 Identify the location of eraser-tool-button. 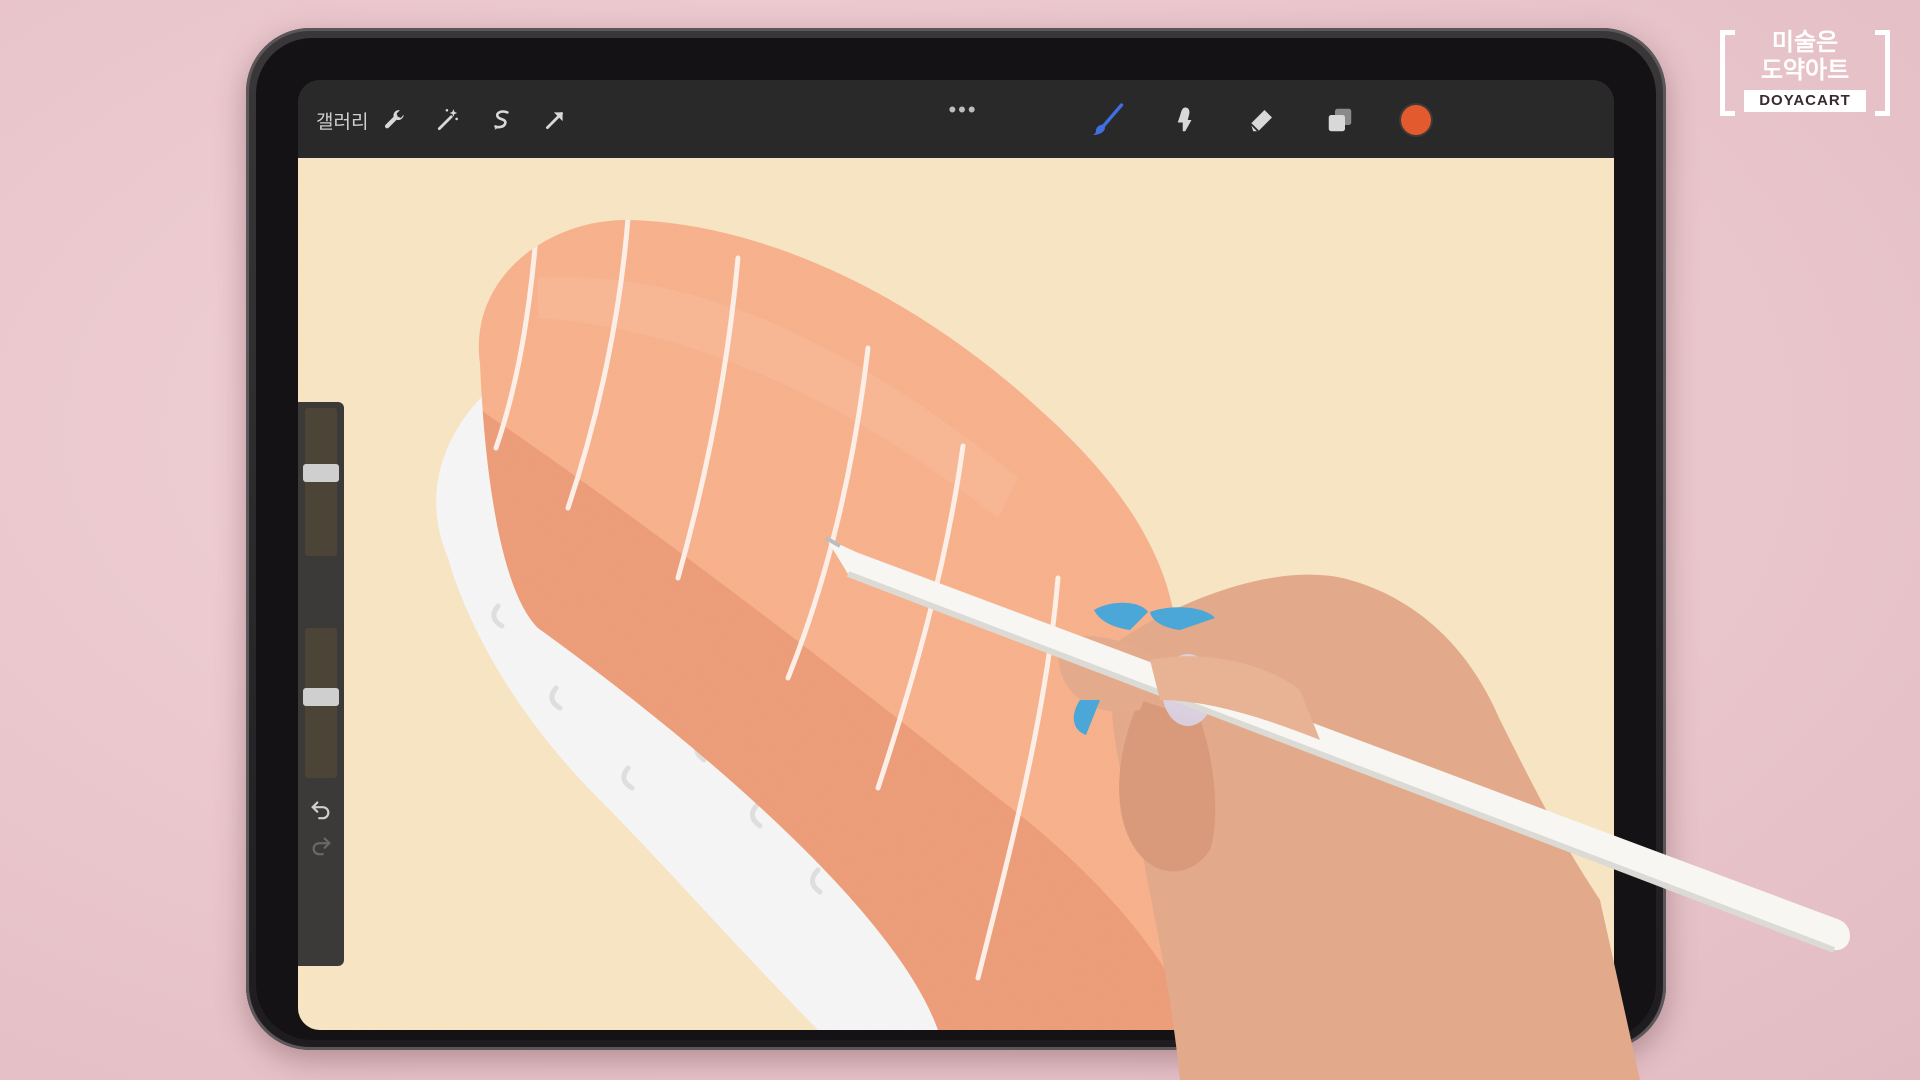
(1262, 120).